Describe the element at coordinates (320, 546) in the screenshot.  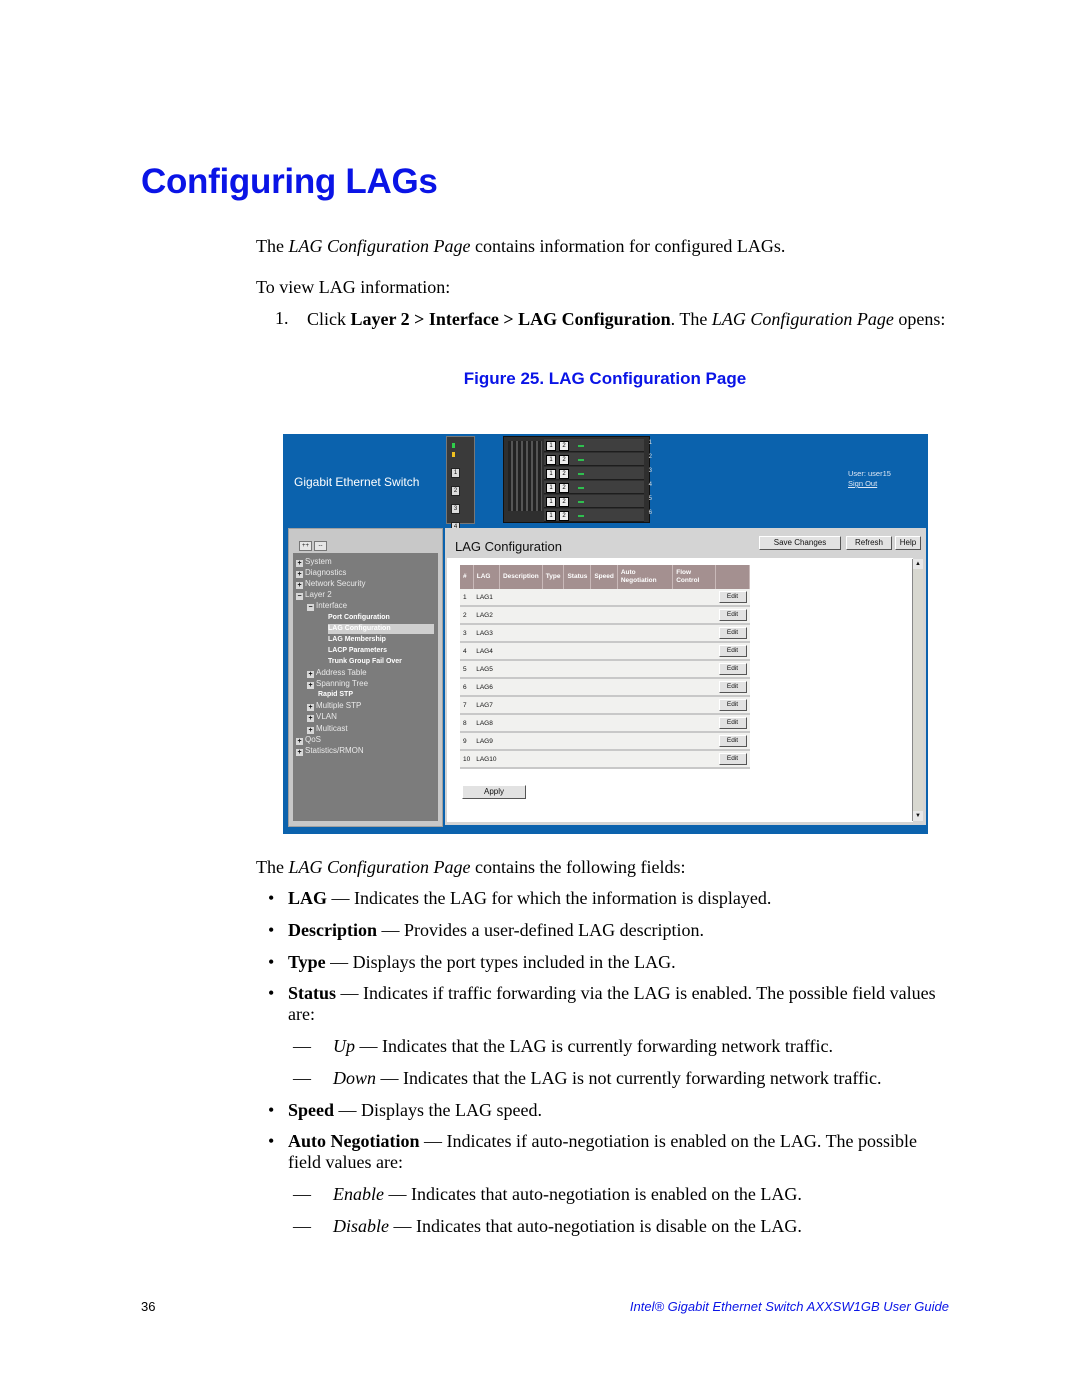
I see `collapse-all-button: --` at that location.